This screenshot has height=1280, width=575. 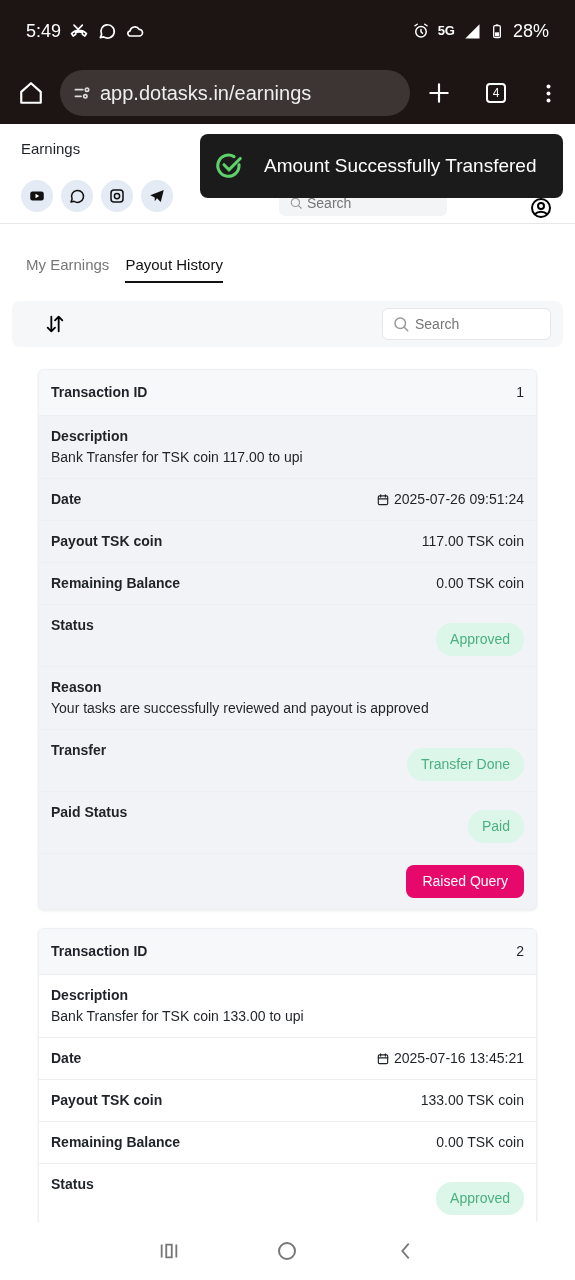 What do you see at coordinates (178, 1016) in the screenshot?
I see `field-value: Bank Transfer for TSK coin 133.00 to upi` at bounding box center [178, 1016].